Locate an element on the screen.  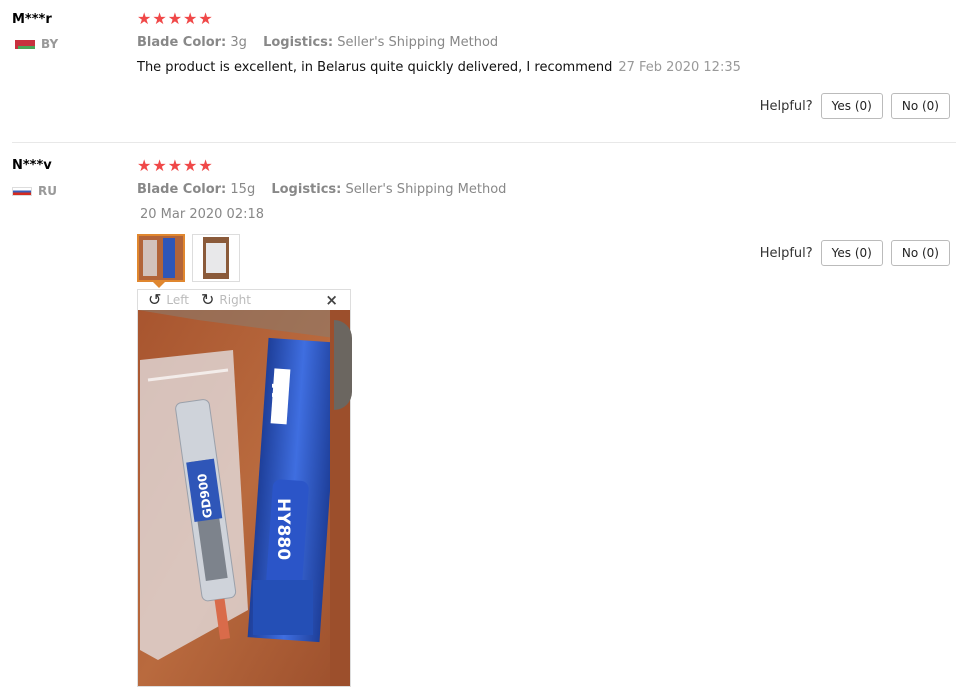
review-date: 20 Mar 2020 02:18 is located at coordinates (202, 214).